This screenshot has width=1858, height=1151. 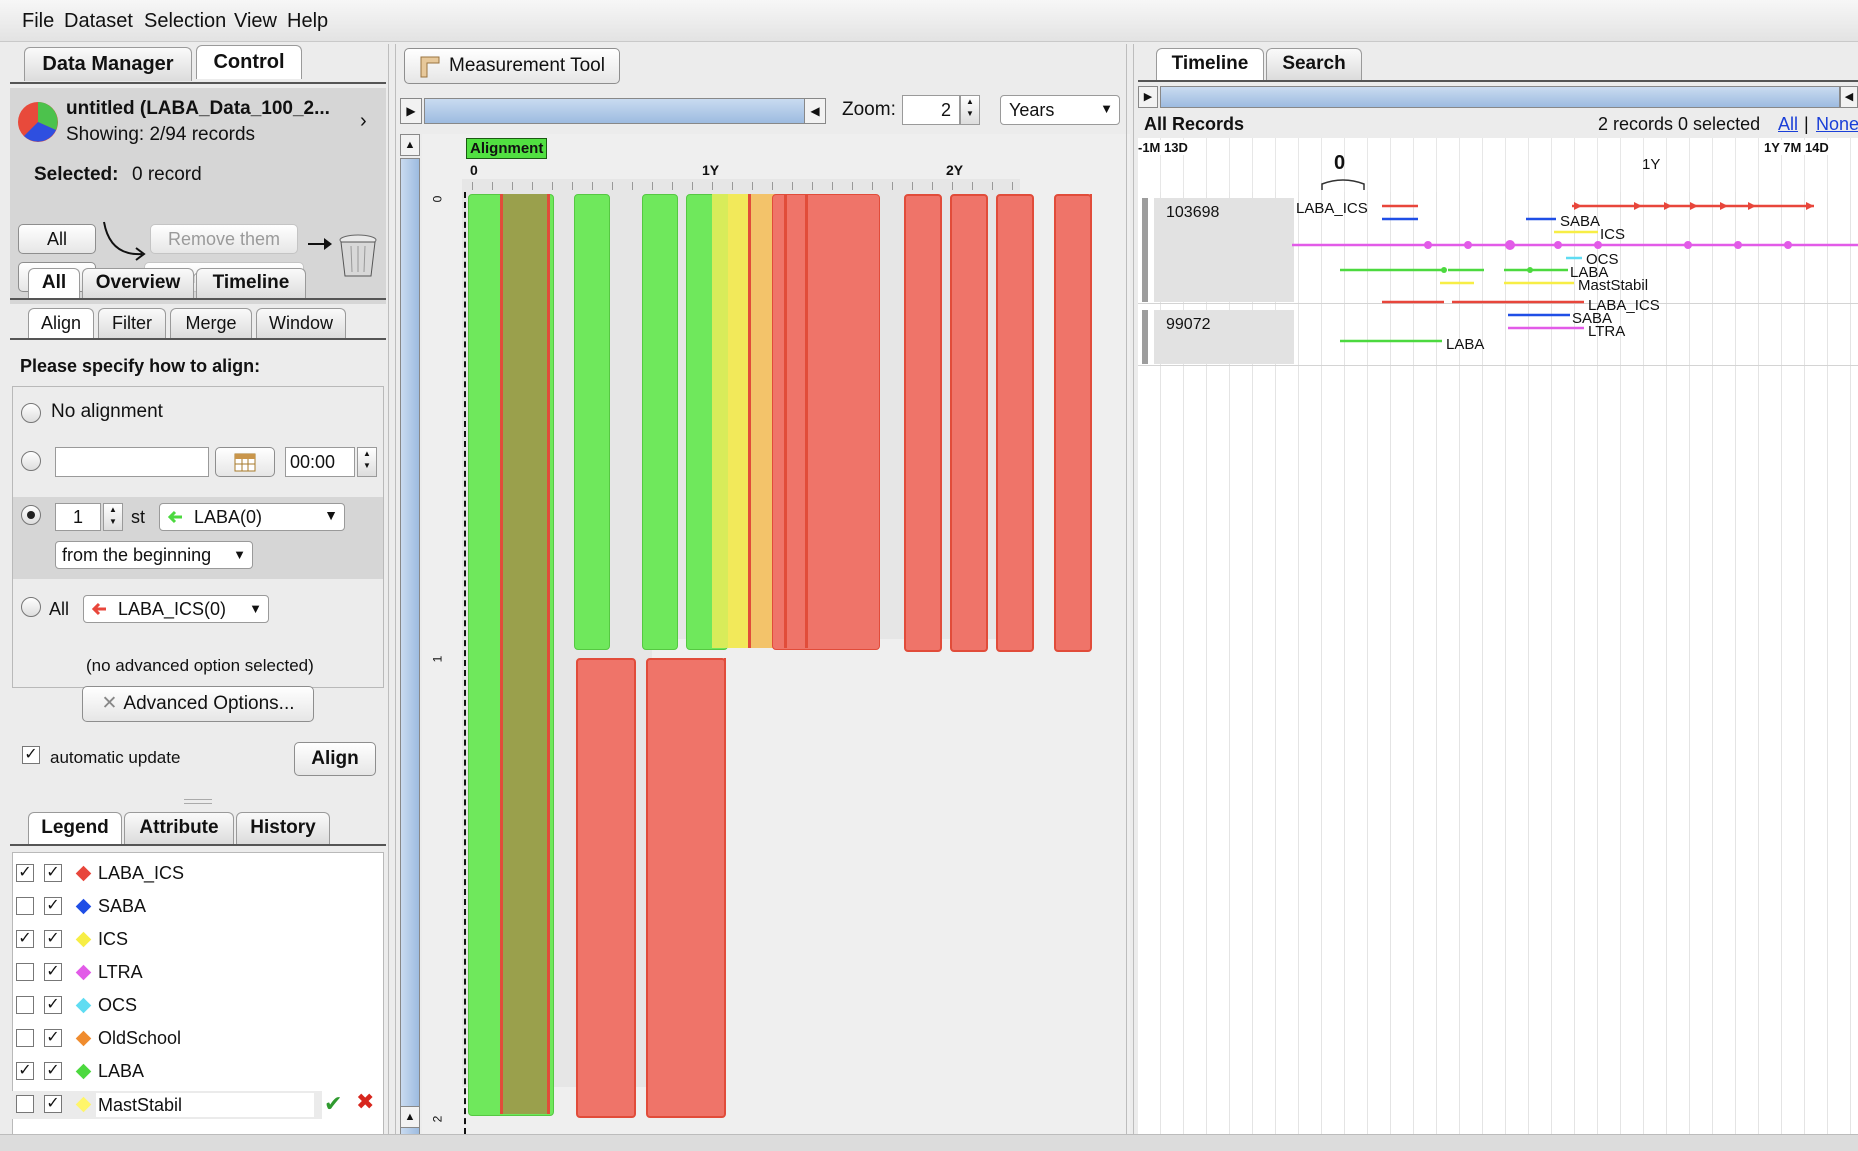 What do you see at coordinates (211, 323) in the screenshot?
I see `tab-merge: Merge` at bounding box center [211, 323].